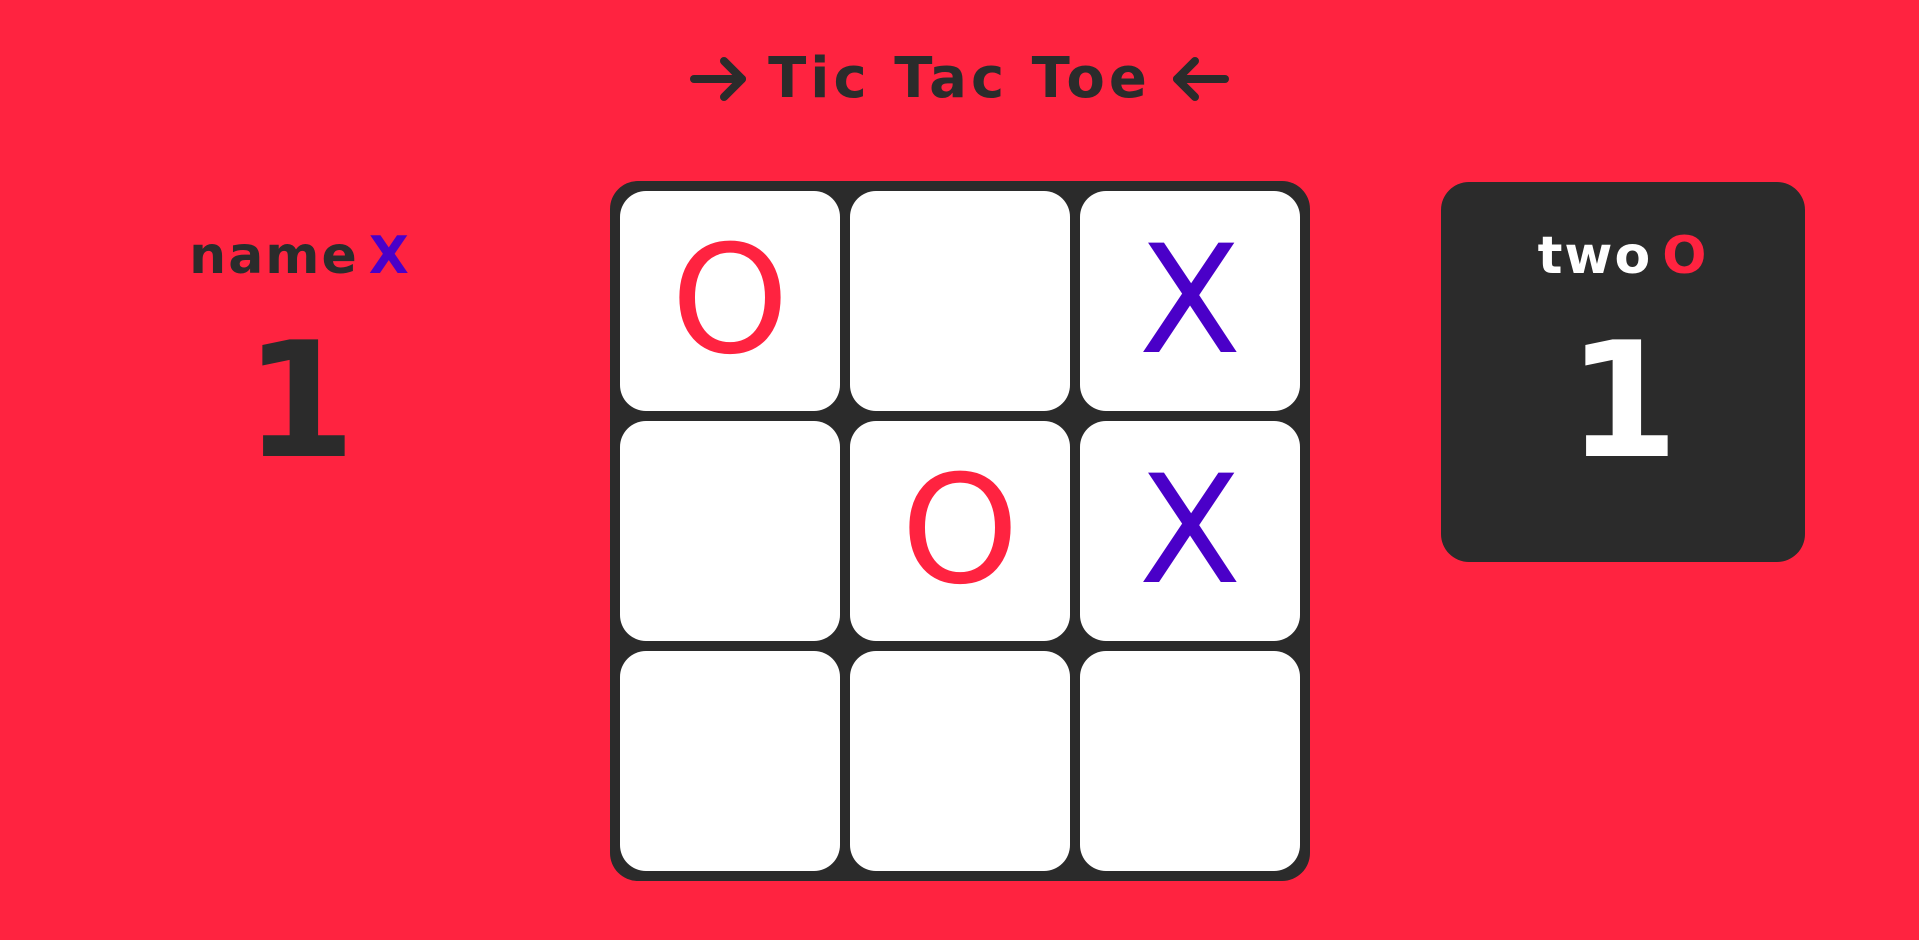 Image resolution: width=1919 pixels, height=940 pixels. I want to click on player-one-name: name, so click(274, 256).